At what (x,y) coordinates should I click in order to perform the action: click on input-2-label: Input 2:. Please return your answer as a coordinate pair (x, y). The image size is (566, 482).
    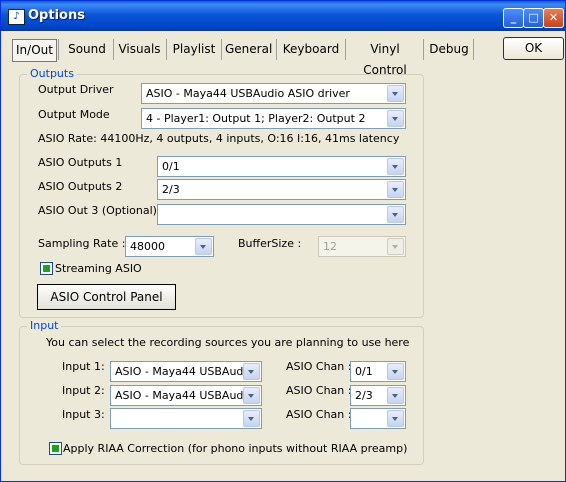
    Looking at the image, I should click on (83, 390).